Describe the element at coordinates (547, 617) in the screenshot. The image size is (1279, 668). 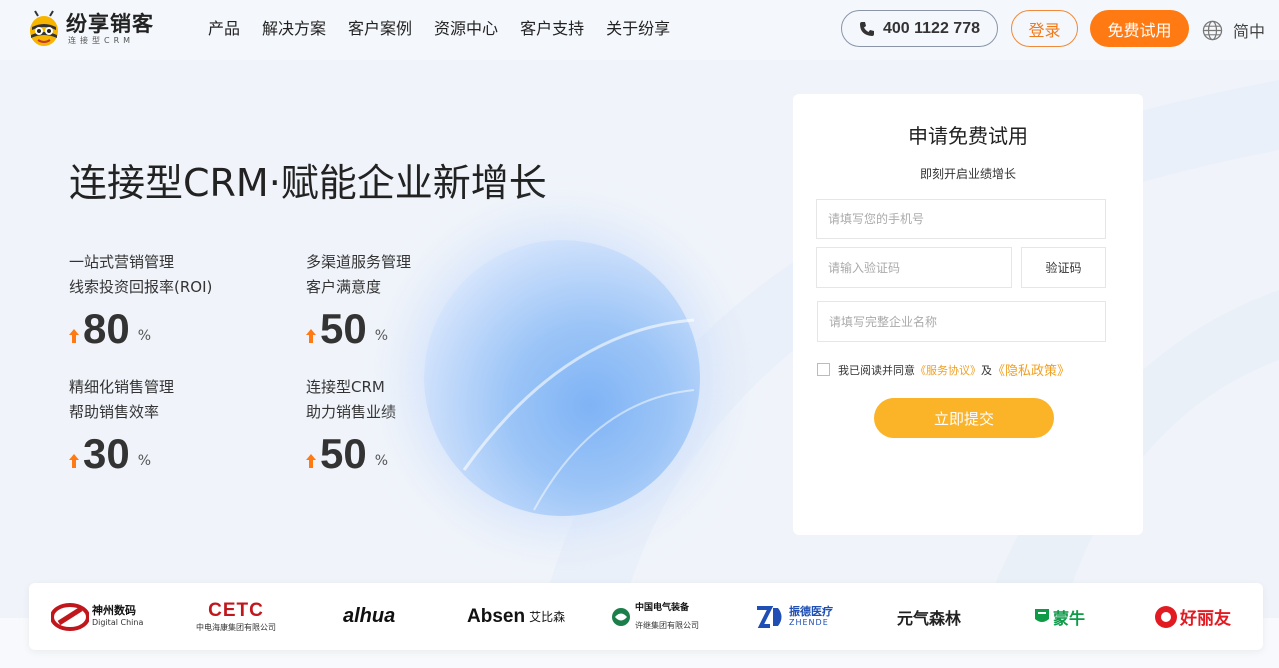
I see `absen-cn: 艾比森` at that location.